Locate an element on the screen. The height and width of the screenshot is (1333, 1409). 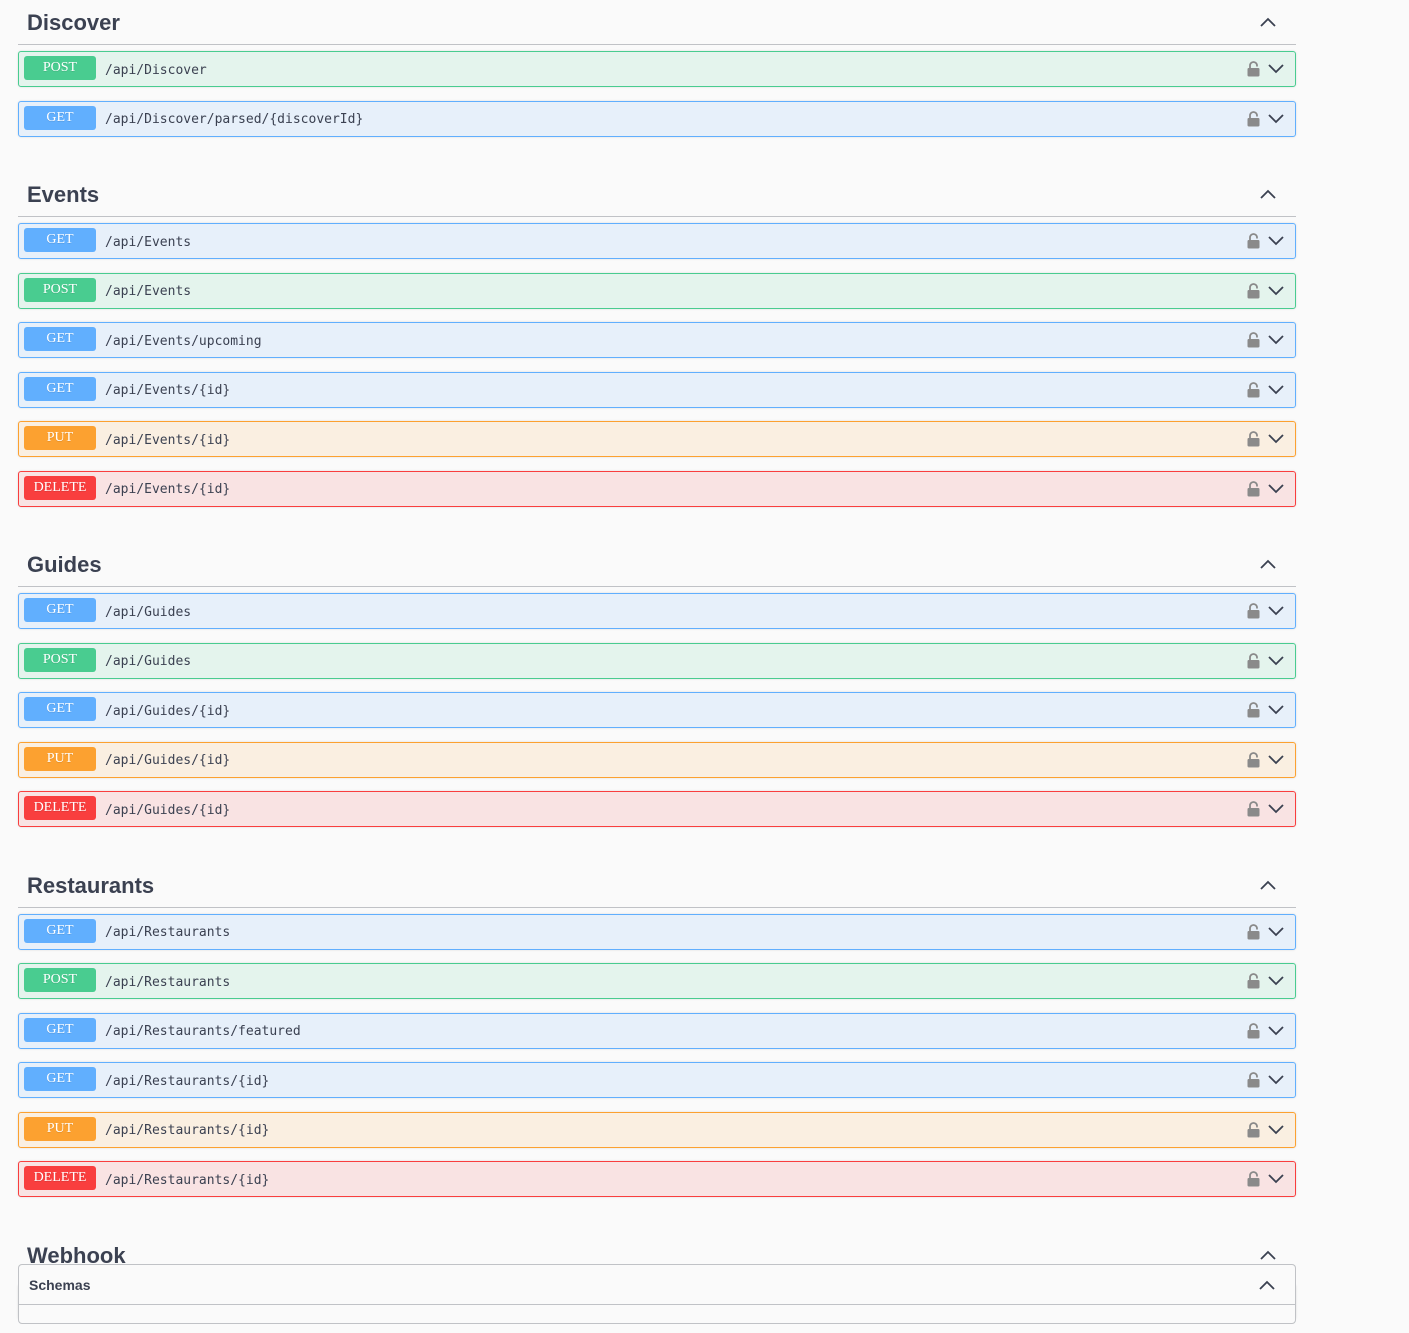
operation-path: /api/Guides/{id} is located at coordinates (168, 810).